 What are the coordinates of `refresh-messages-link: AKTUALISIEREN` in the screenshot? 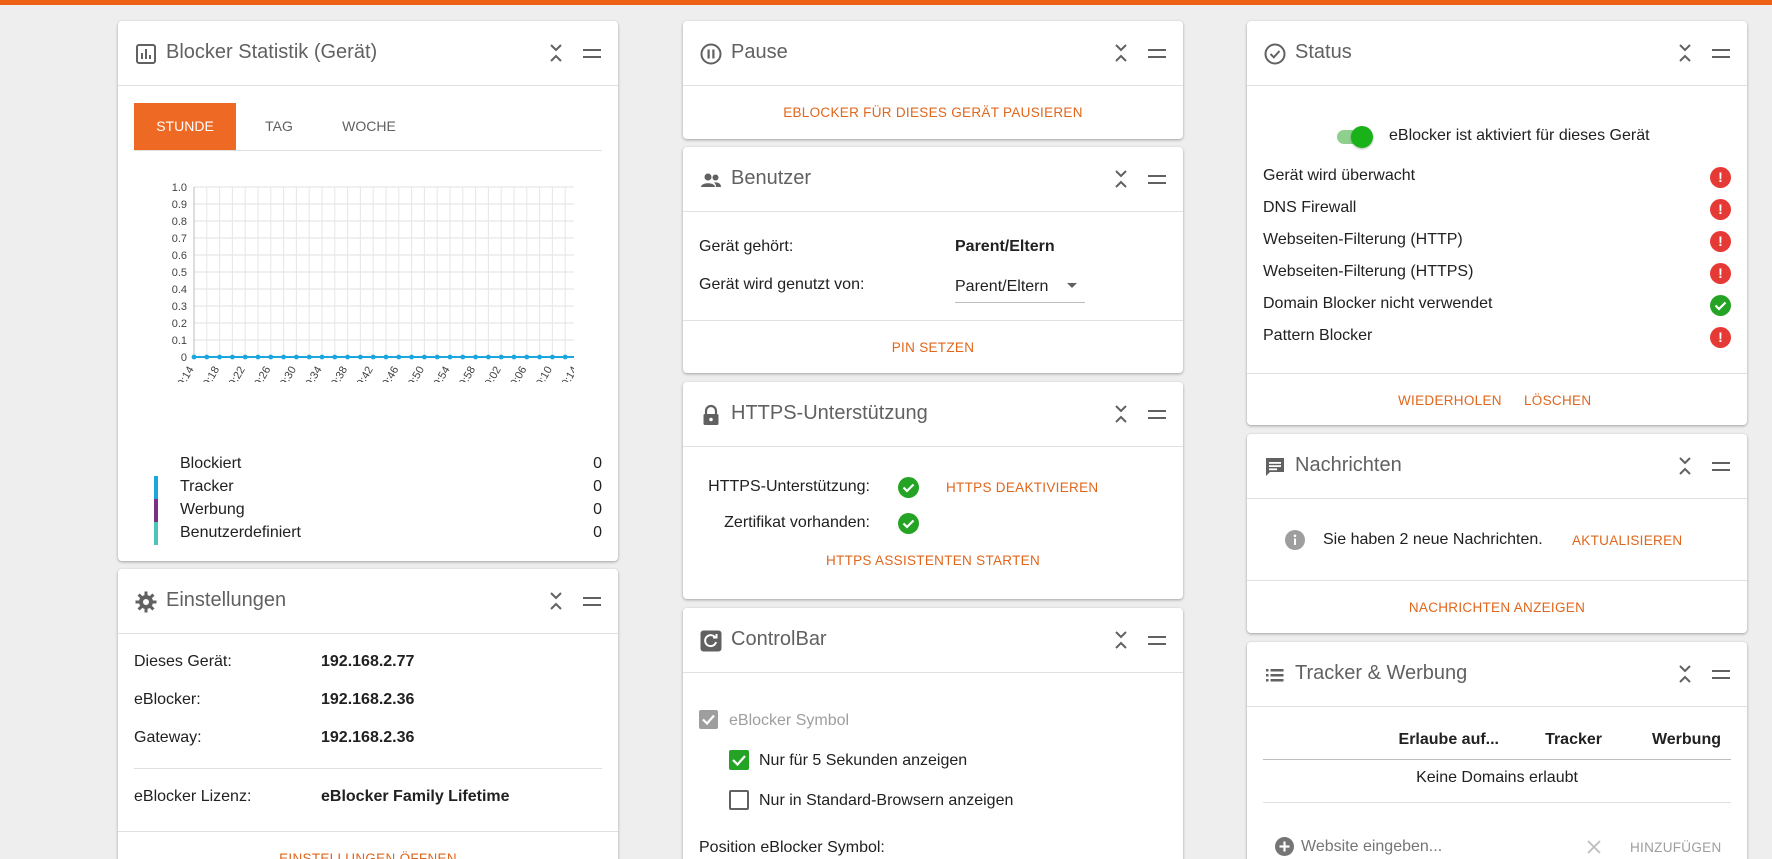 It's located at (1627, 540).